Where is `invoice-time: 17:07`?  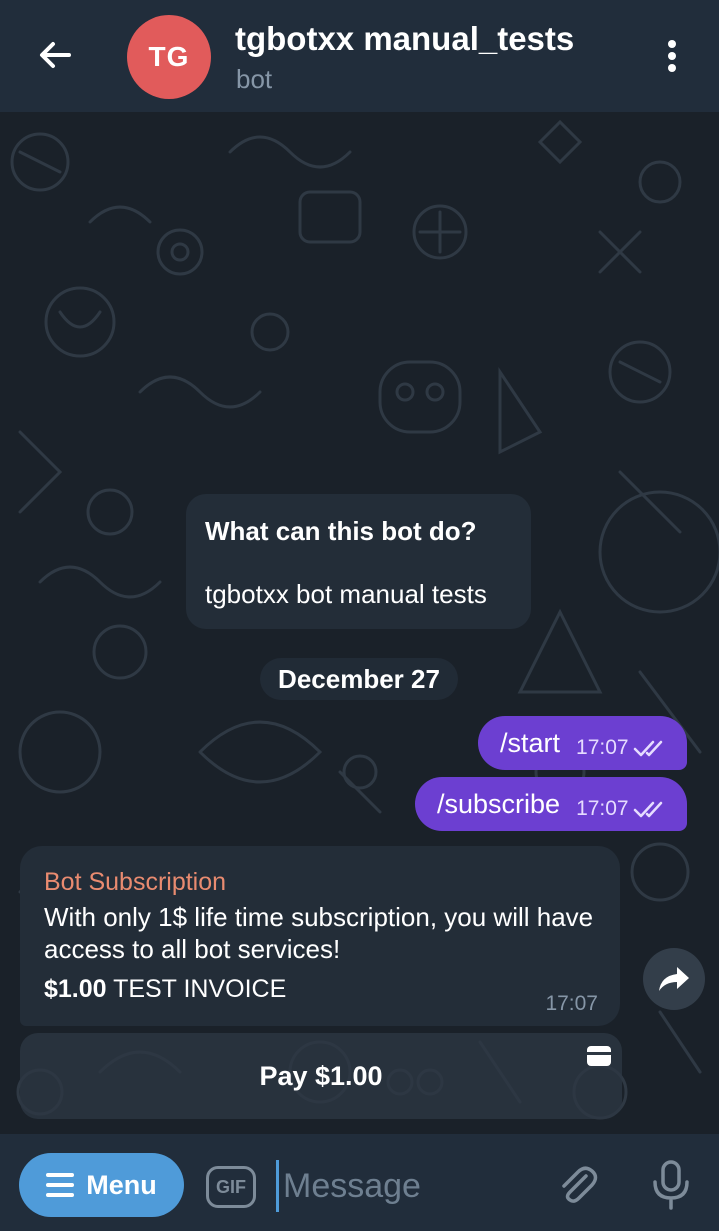
invoice-time: 17:07 is located at coordinates (571, 1003).